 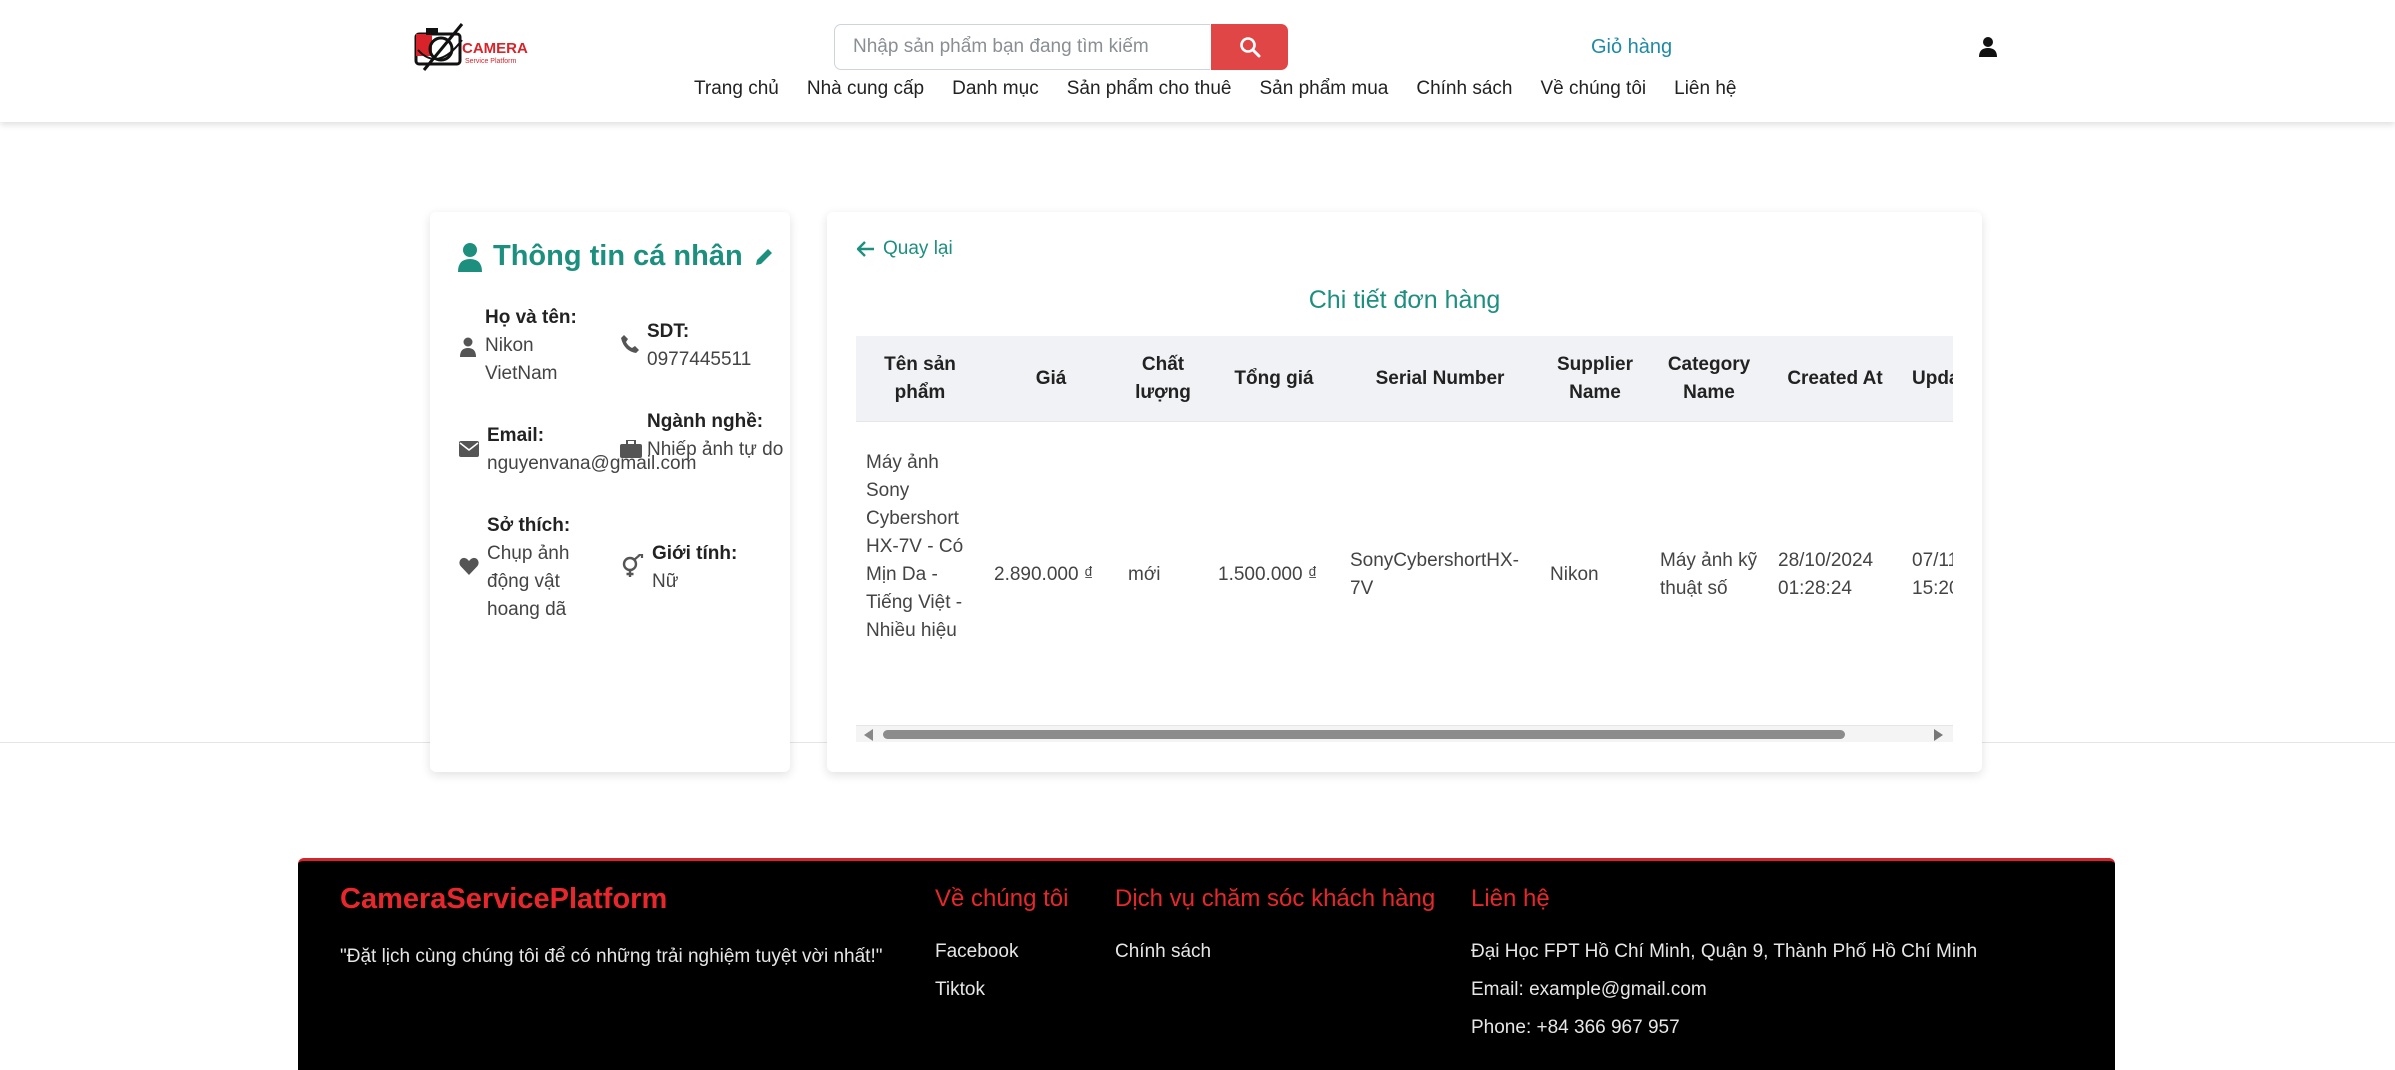 What do you see at coordinates (736, 89) in the screenshot?
I see `nav-item-home: Trang chủ` at bounding box center [736, 89].